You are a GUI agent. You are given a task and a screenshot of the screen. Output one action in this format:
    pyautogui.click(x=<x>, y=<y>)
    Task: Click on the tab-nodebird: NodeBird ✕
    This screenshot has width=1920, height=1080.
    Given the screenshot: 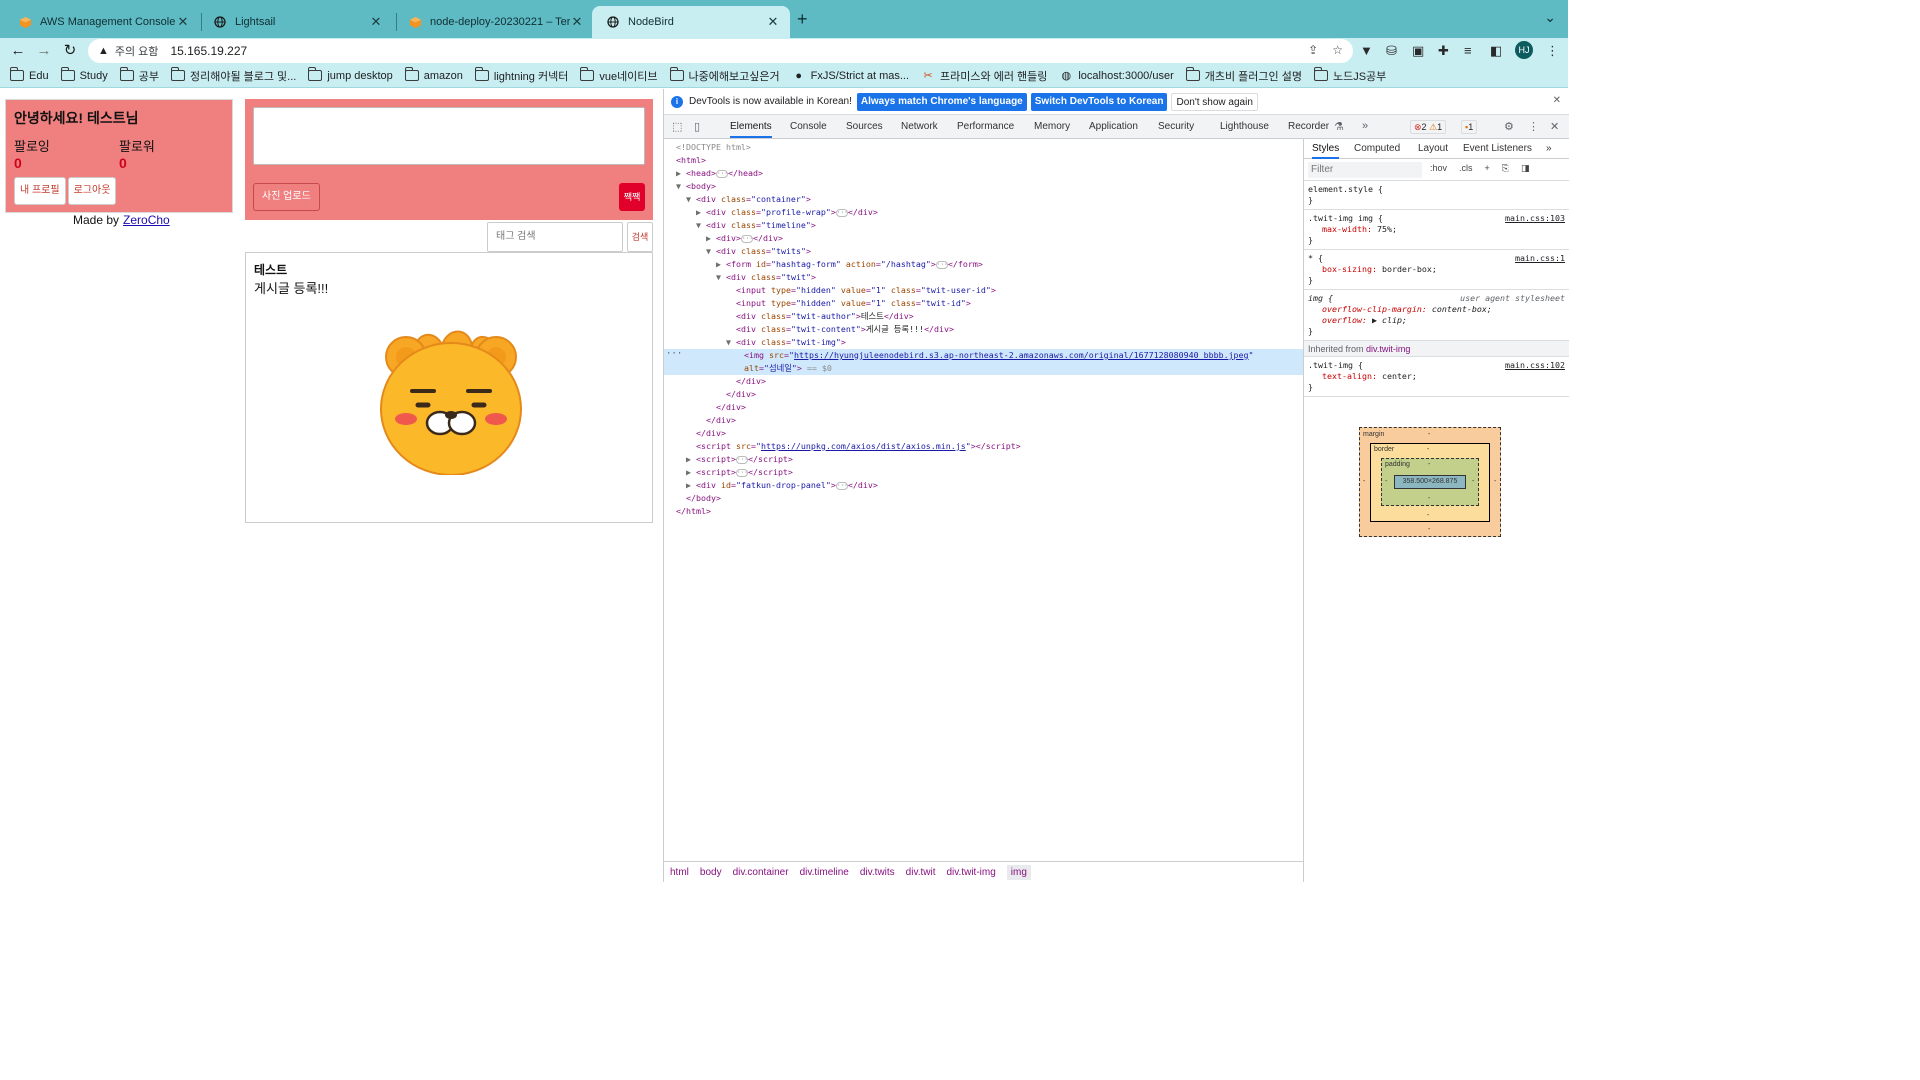 What is the action you would take?
    pyautogui.click(x=691, y=22)
    